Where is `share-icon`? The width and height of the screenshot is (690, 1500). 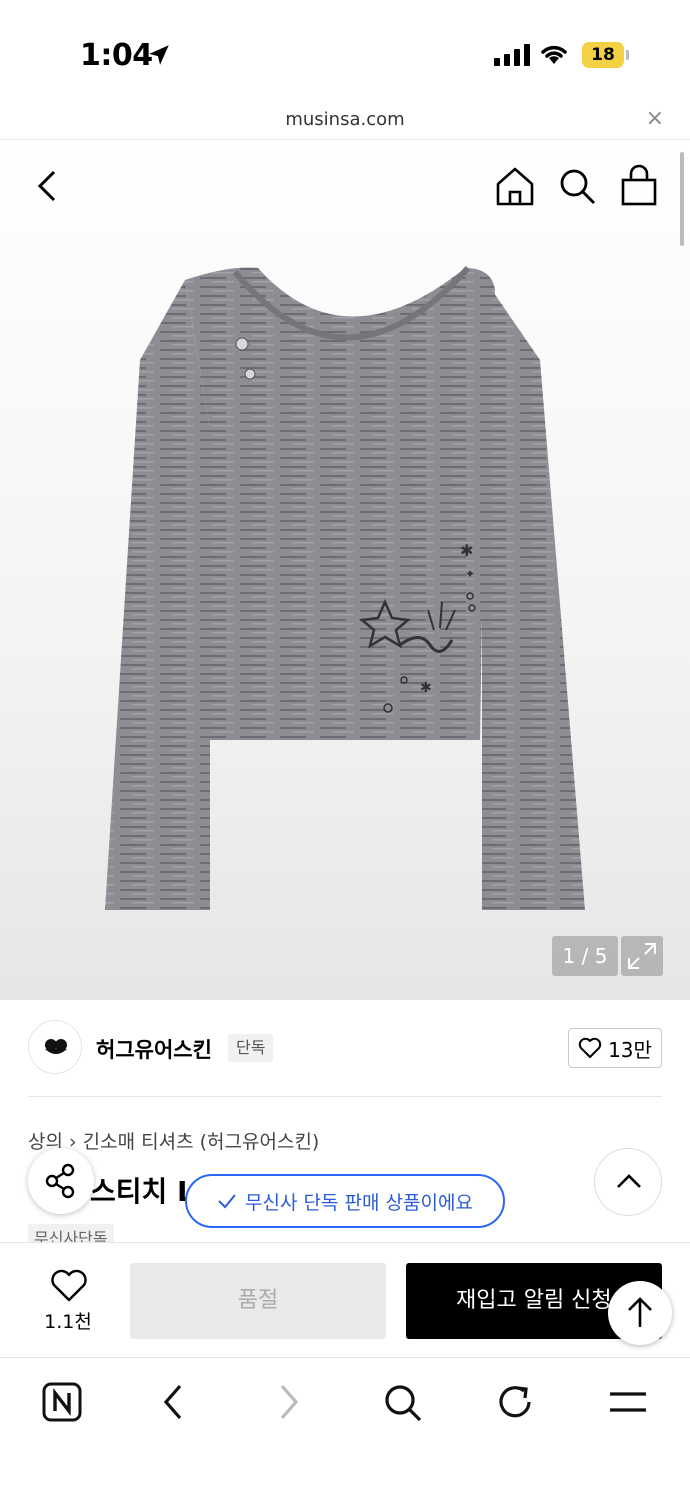 share-icon is located at coordinates (60, 1181).